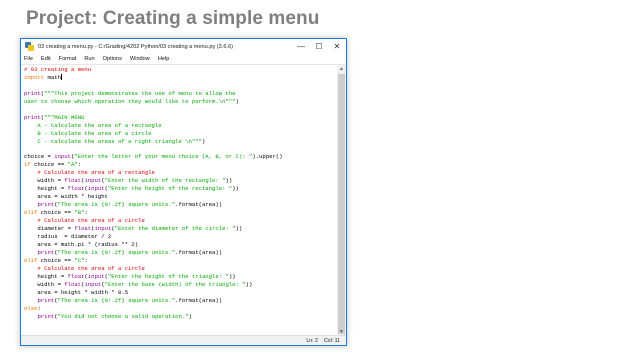  Describe the element at coordinates (46, 59) in the screenshot. I see `menu-edit: Edit` at that location.